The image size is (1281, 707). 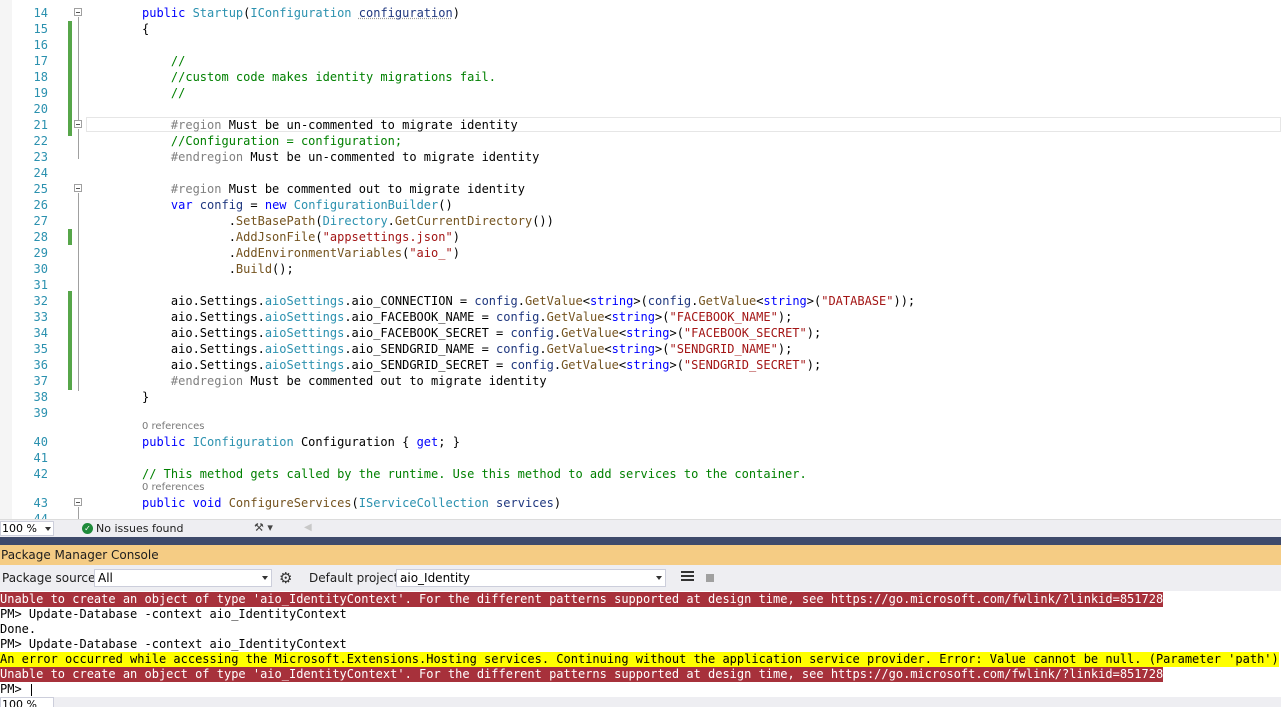 What do you see at coordinates (356, 578) in the screenshot?
I see `default-project-label: Default project:` at bounding box center [356, 578].